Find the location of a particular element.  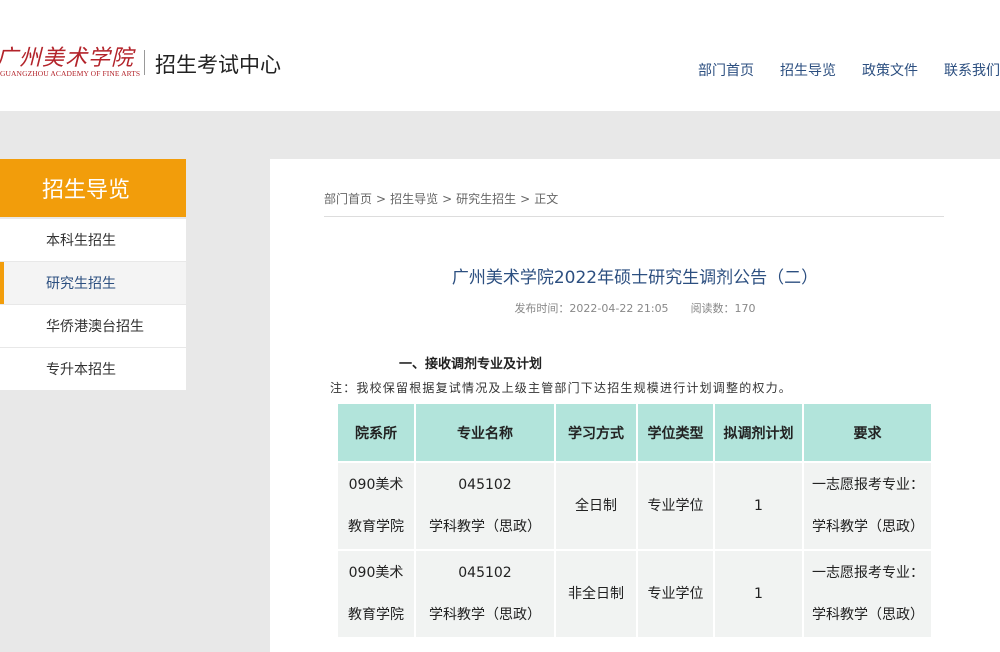

article-title: 广州美术学院2022年硕士研究生调剂公告（二） is located at coordinates (635, 278).